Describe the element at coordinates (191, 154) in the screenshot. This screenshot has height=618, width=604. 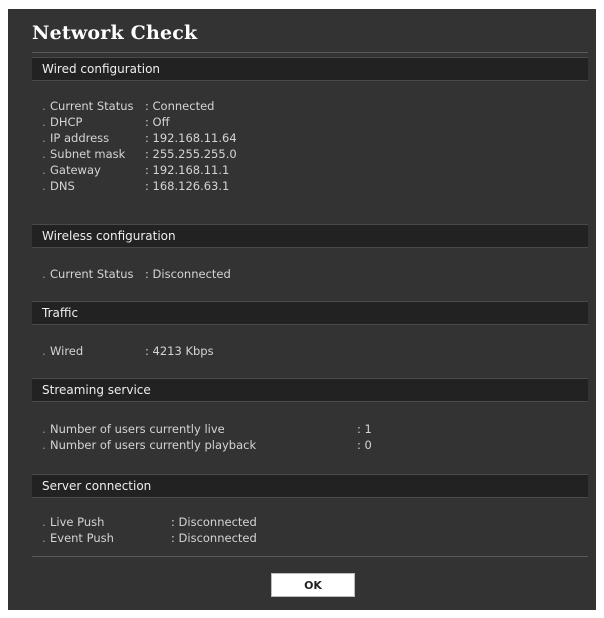
I see `info-value: : 255.255.255.0` at that location.